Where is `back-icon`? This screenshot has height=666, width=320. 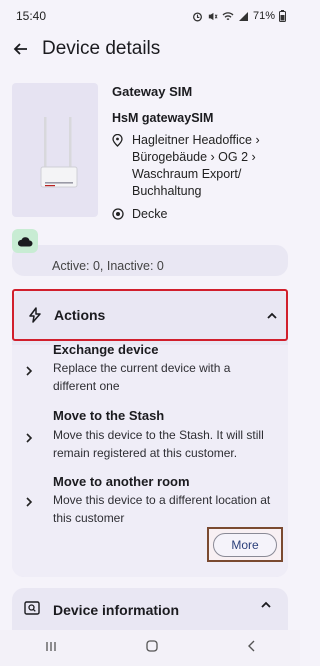
back-icon is located at coordinates (251, 646).